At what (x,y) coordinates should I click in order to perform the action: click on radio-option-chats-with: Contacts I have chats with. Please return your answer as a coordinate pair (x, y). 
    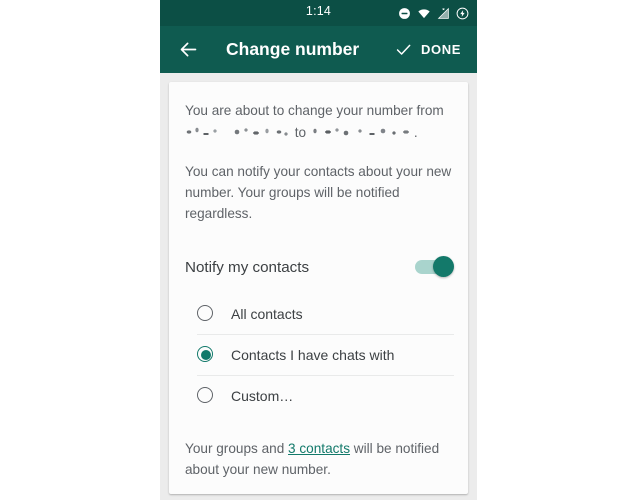
    Looking at the image, I should click on (325, 354).